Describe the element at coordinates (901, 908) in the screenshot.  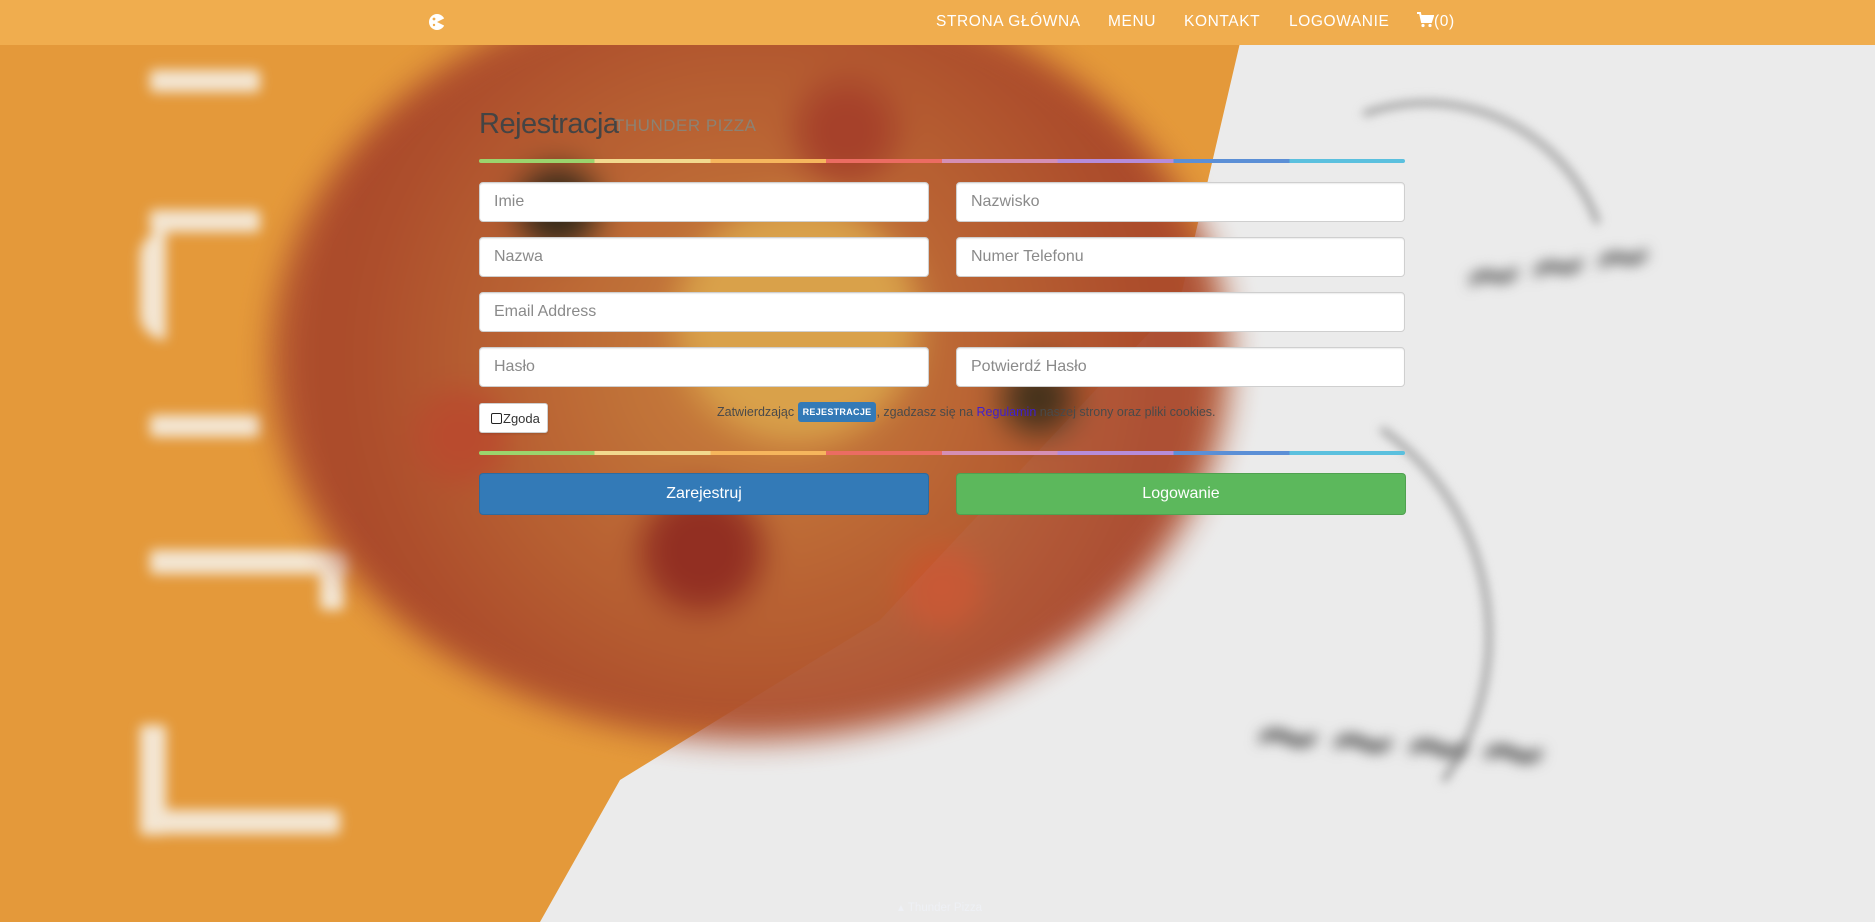
I see `chevron-up-icon: ▲` at that location.